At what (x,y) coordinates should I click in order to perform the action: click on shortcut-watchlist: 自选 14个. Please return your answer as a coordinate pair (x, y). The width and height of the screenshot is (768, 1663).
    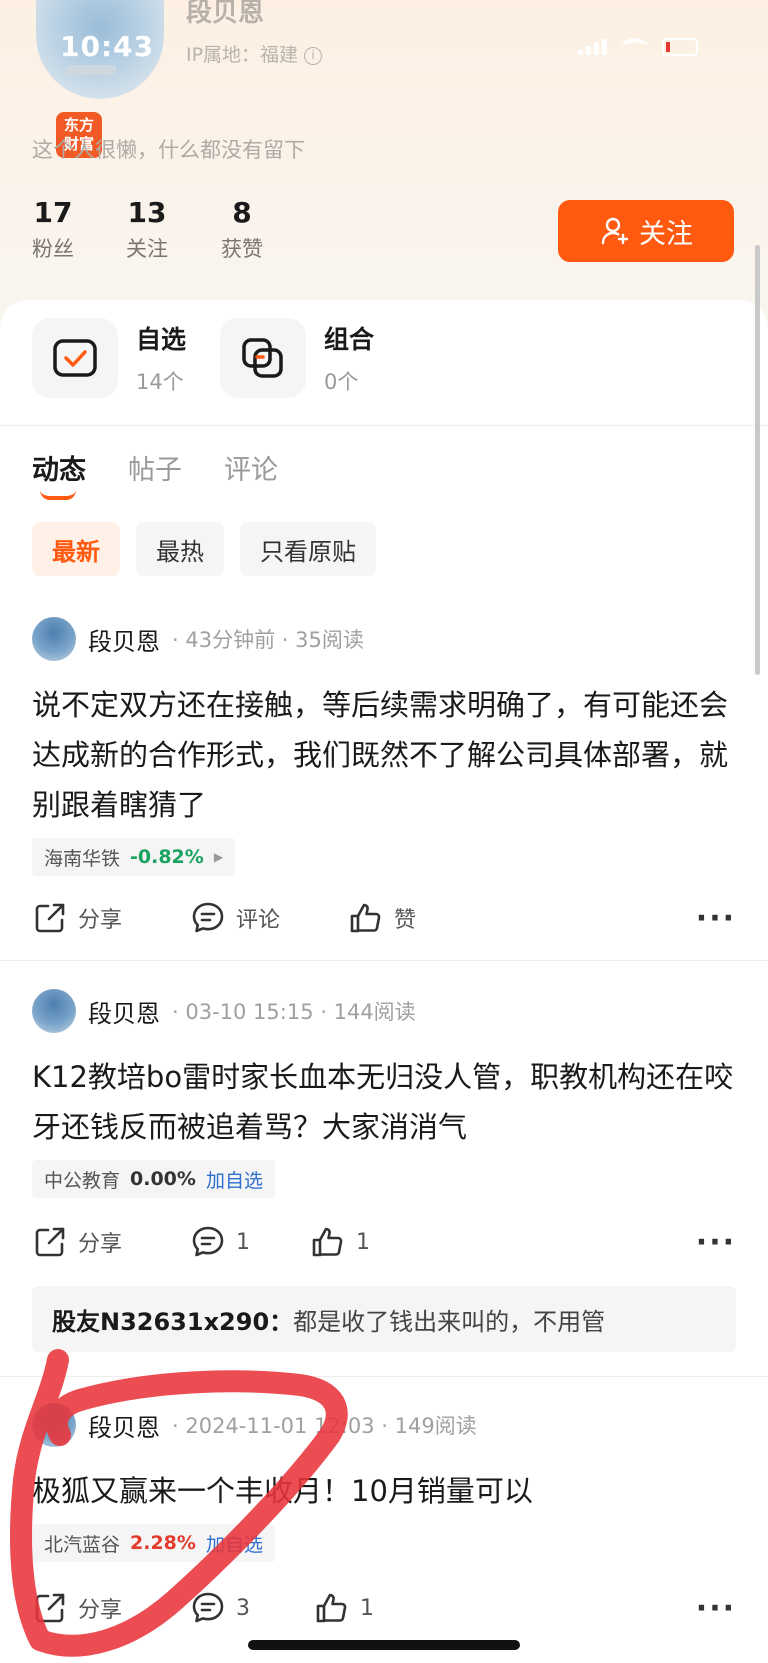
    Looking at the image, I should click on (109, 358).